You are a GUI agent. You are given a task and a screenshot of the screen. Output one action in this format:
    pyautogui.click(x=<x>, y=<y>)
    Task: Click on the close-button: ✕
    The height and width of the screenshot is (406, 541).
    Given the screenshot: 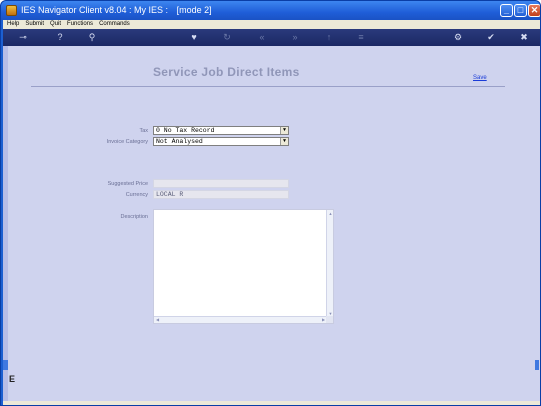 What is the action you would take?
    pyautogui.click(x=534, y=10)
    